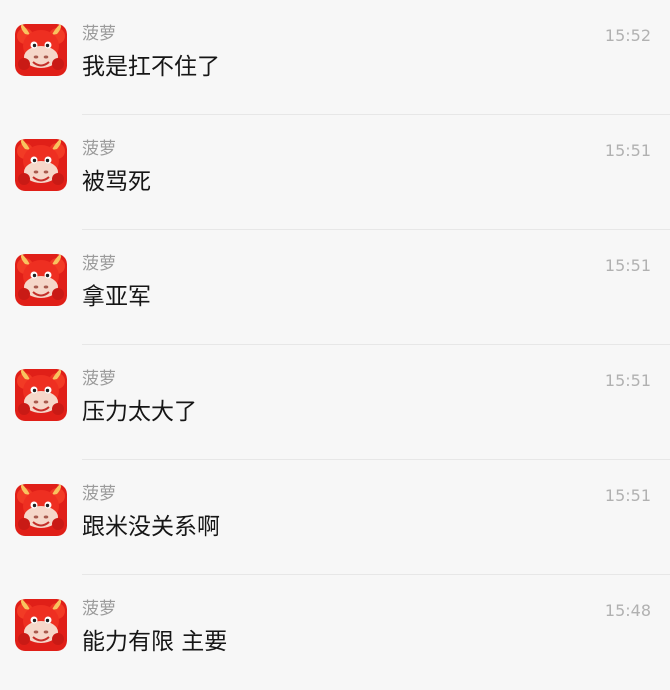 This screenshot has width=670, height=690. I want to click on message-time: 15:52, so click(627, 35).